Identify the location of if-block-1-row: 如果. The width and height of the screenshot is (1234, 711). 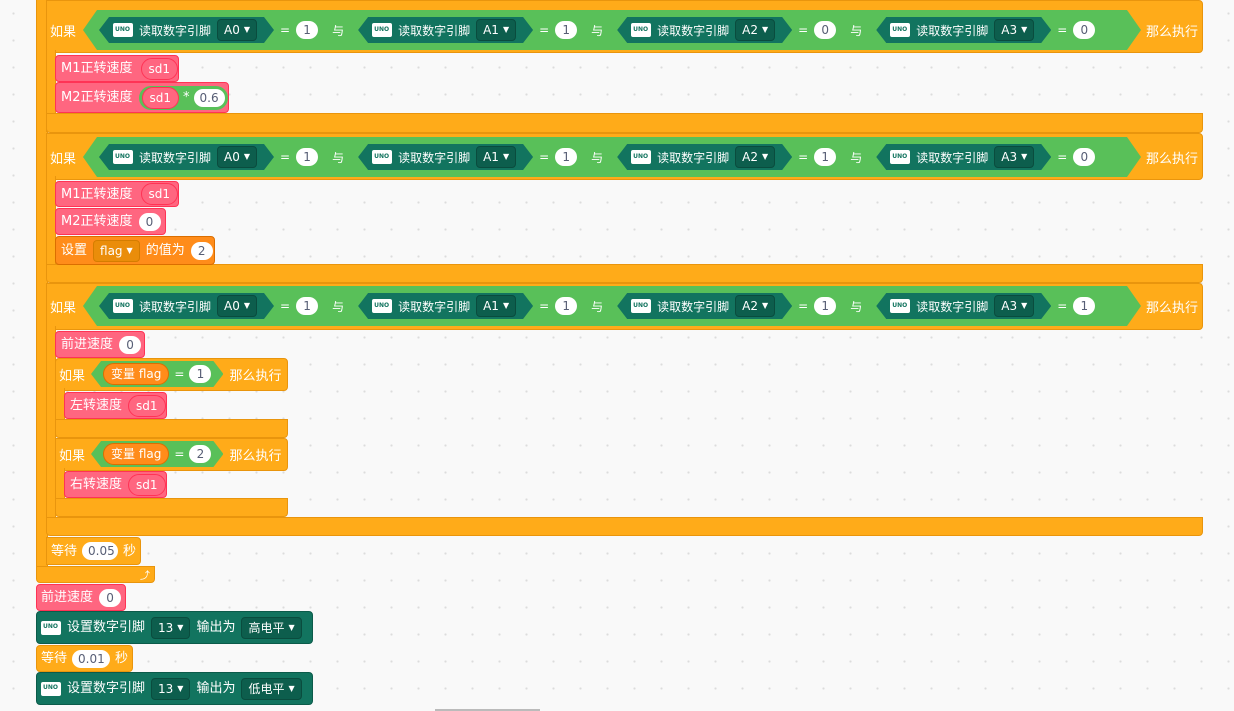
(63, 30).